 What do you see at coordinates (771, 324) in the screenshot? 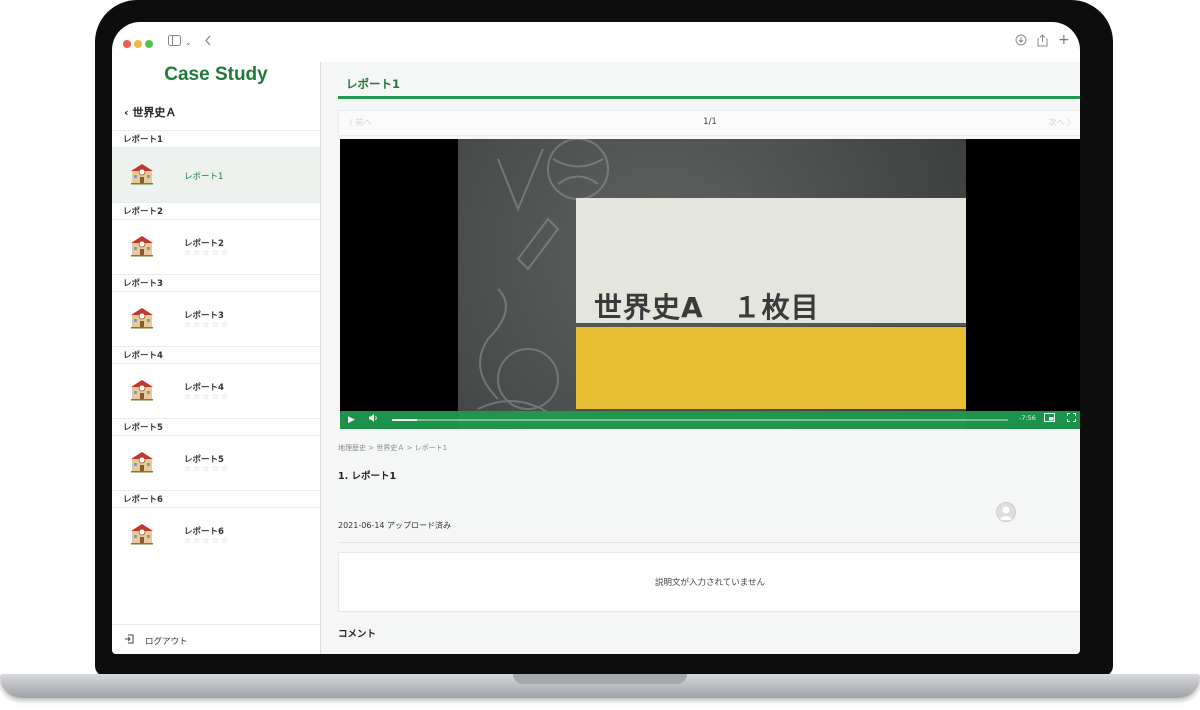
I see `slide-divider` at bounding box center [771, 324].